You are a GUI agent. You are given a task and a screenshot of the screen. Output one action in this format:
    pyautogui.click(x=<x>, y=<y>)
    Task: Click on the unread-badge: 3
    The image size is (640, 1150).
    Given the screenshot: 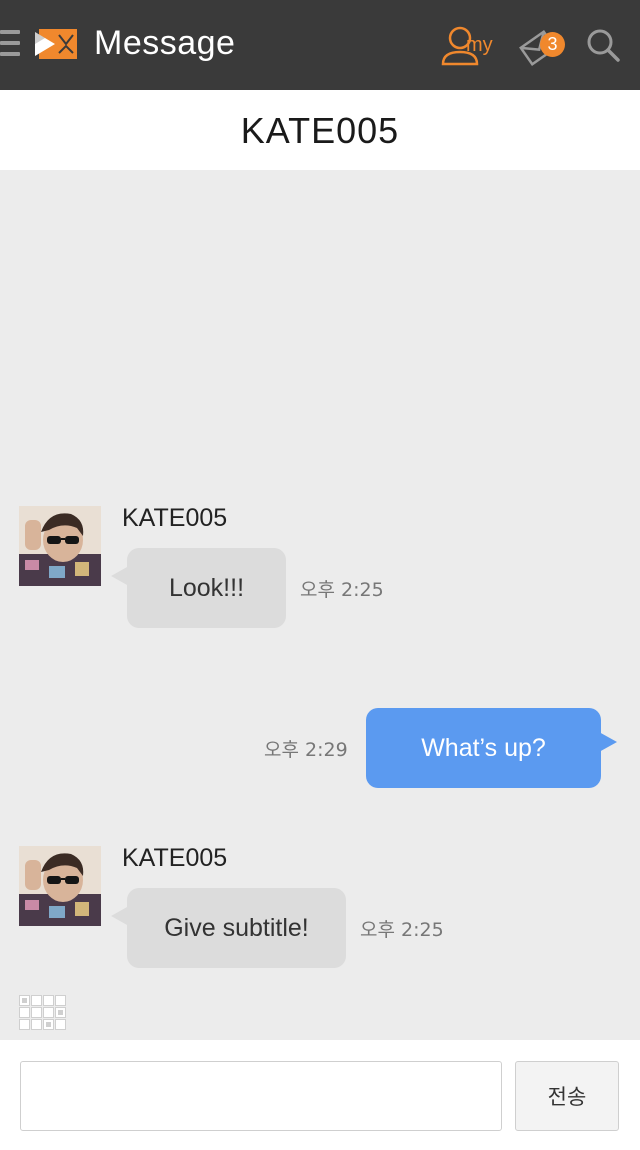 What is the action you would take?
    pyautogui.click(x=552, y=44)
    